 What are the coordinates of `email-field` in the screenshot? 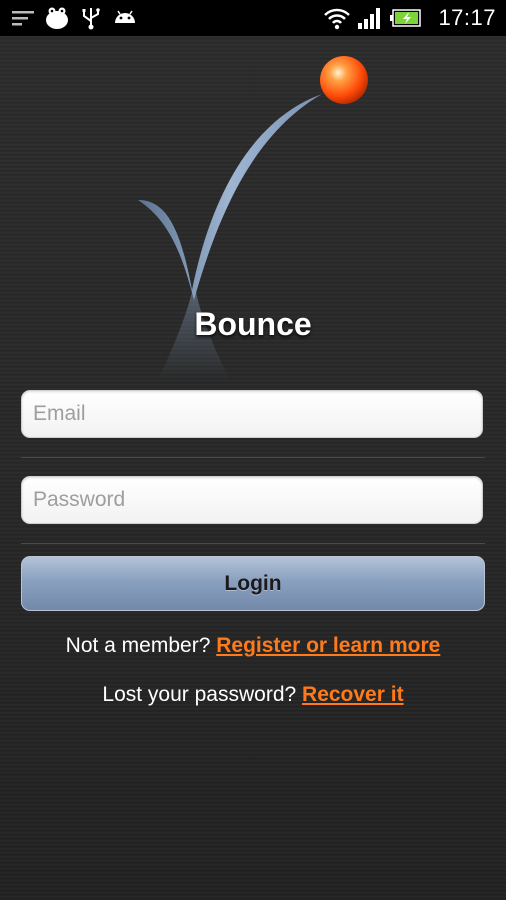 It's located at (252, 414).